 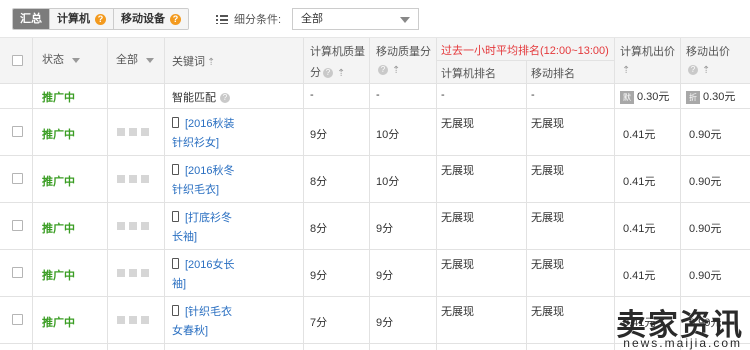 What do you see at coordinates (682, 343) in the screenshot?
I see `watermark-url: news.maijia.com` at bounding box center [682, 343].